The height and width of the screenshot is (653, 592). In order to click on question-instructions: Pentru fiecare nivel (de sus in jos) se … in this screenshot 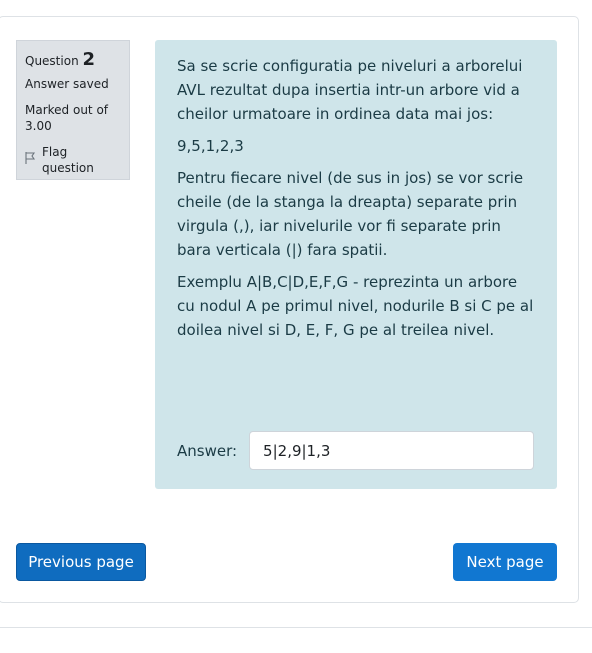, I will do `click(350, 214)`.